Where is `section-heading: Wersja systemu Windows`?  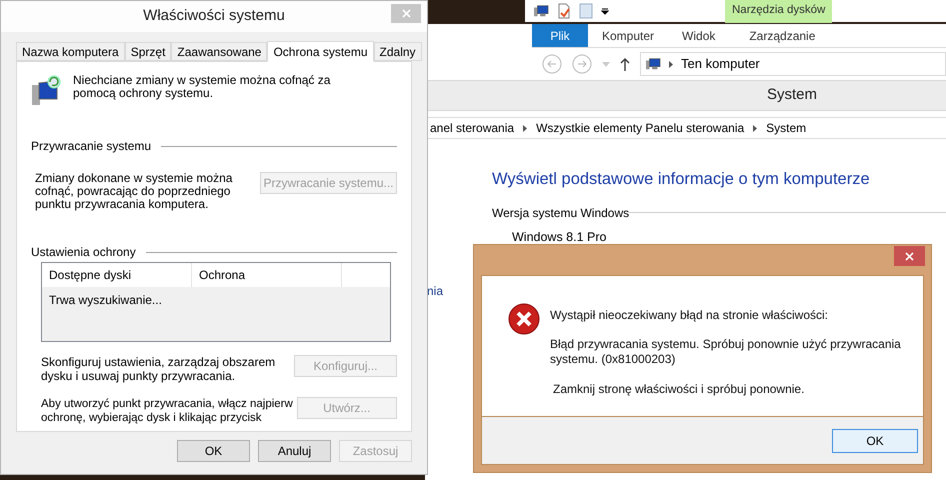
section-heading: Wersja systemu Windows is located at coordinates (561, 213).